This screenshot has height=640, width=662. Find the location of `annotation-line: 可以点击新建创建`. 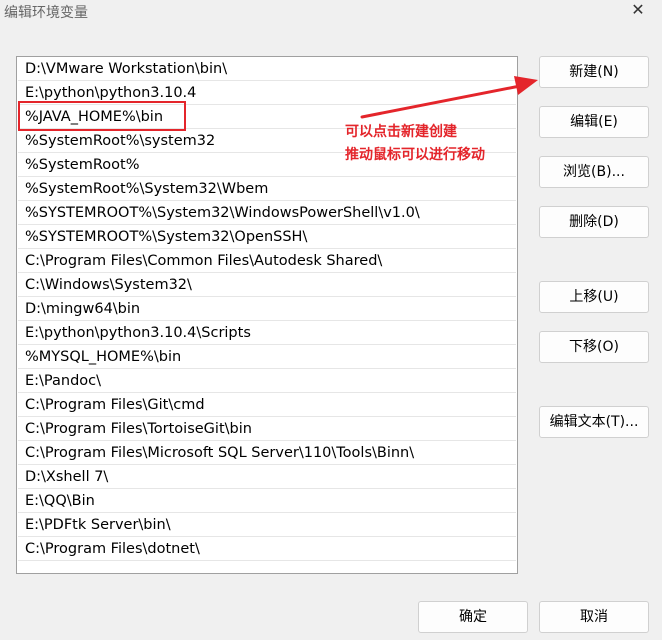

annotation-line: 可以点击新建创建 is located at coordinates (401, 132).